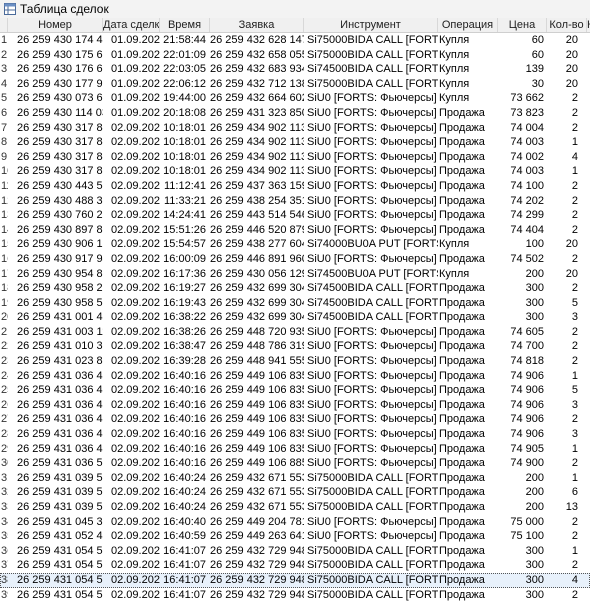  Describe the element at coordinates (567, 25) in the screenshot. I see `column-header-quantity: Кол-во` at that location.